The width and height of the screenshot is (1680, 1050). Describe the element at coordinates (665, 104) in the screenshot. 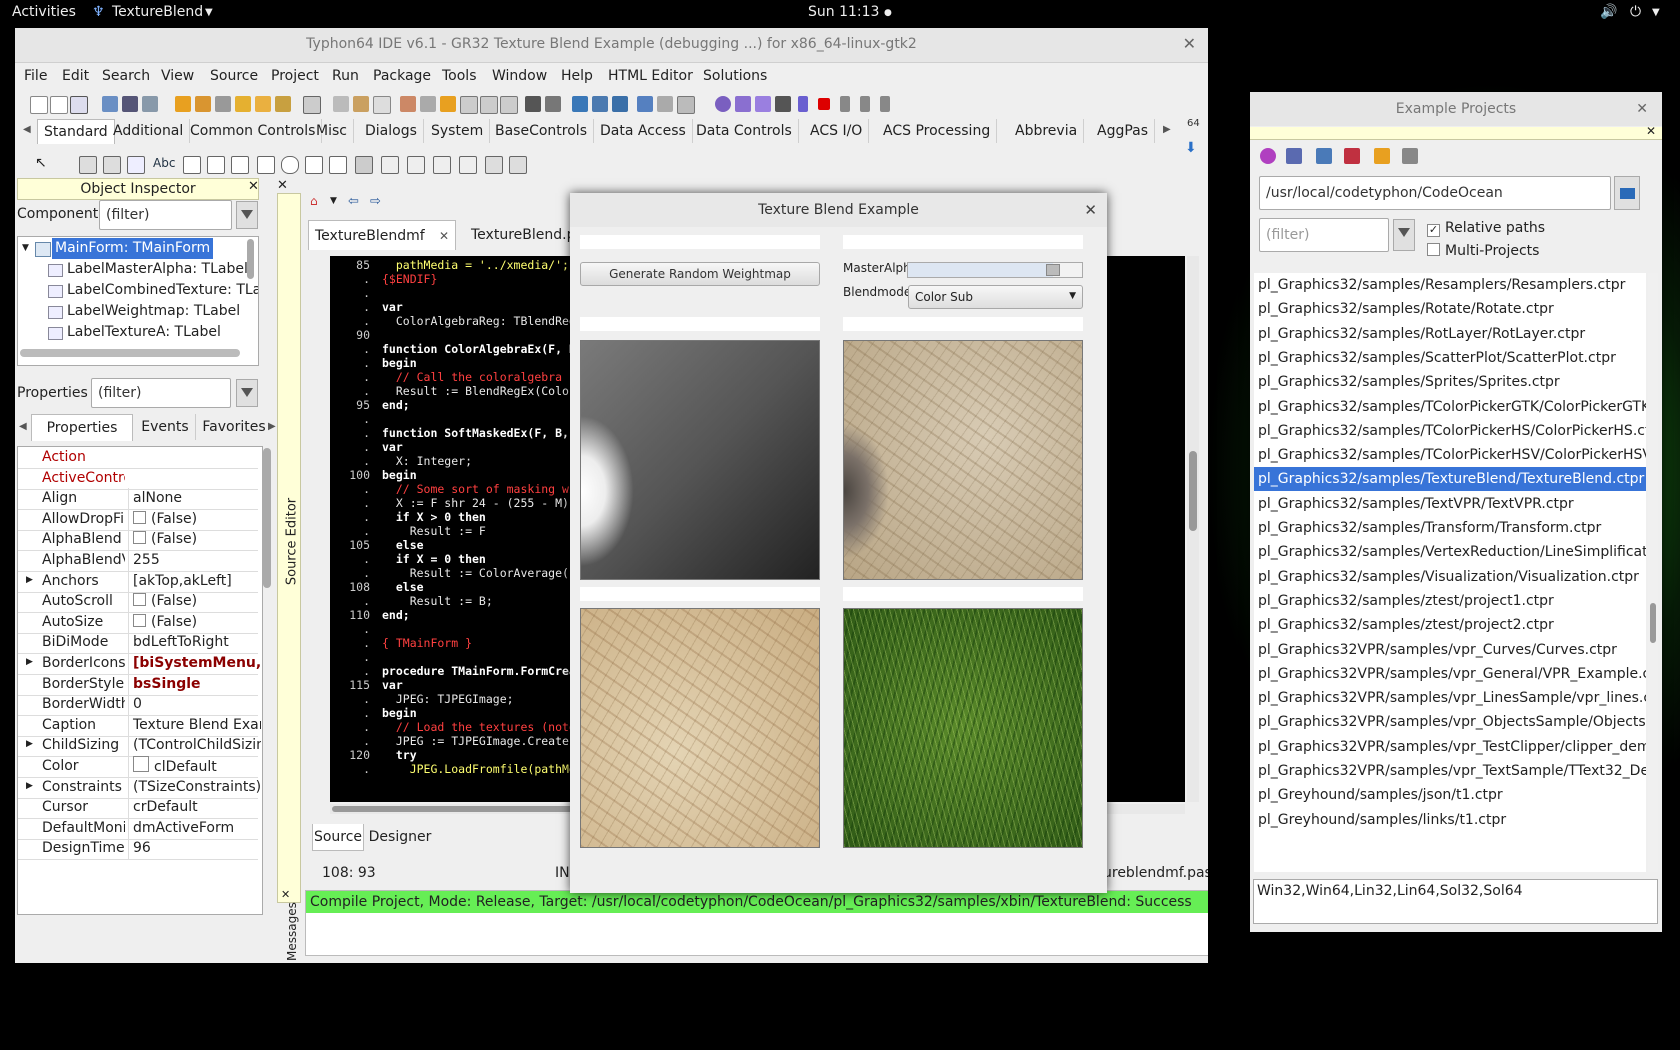

I see `cut-icon` at that location.